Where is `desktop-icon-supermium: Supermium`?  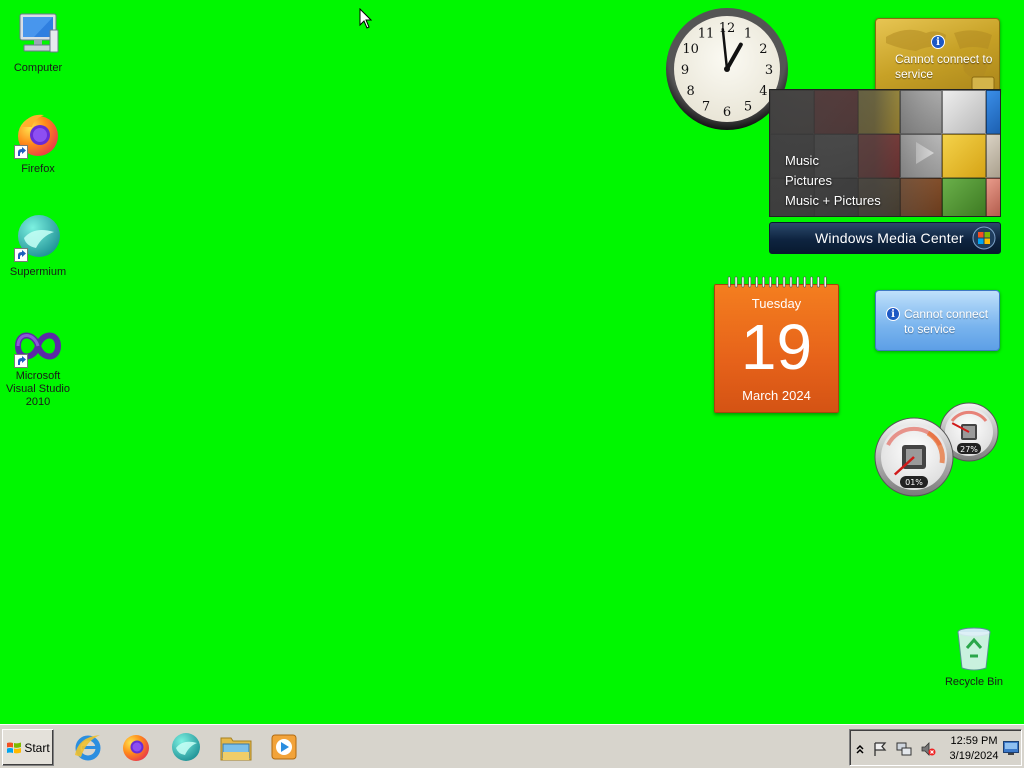 desktop-icon-supermium: Supermium is located at coordinates (38, 246).